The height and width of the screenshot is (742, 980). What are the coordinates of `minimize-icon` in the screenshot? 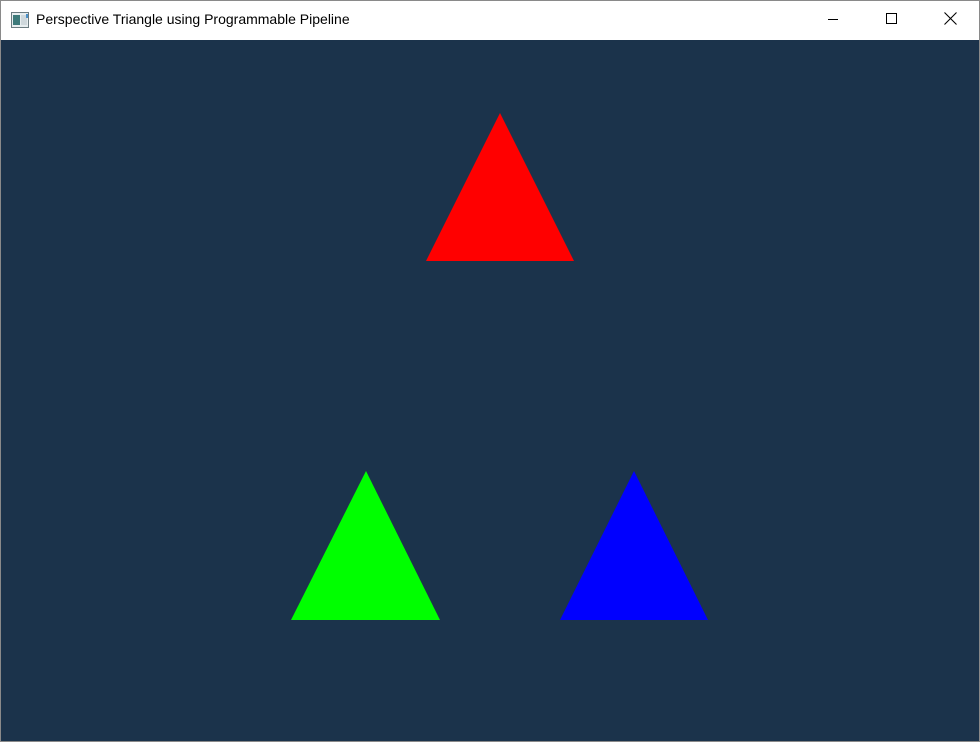 It's located at (833, 21).